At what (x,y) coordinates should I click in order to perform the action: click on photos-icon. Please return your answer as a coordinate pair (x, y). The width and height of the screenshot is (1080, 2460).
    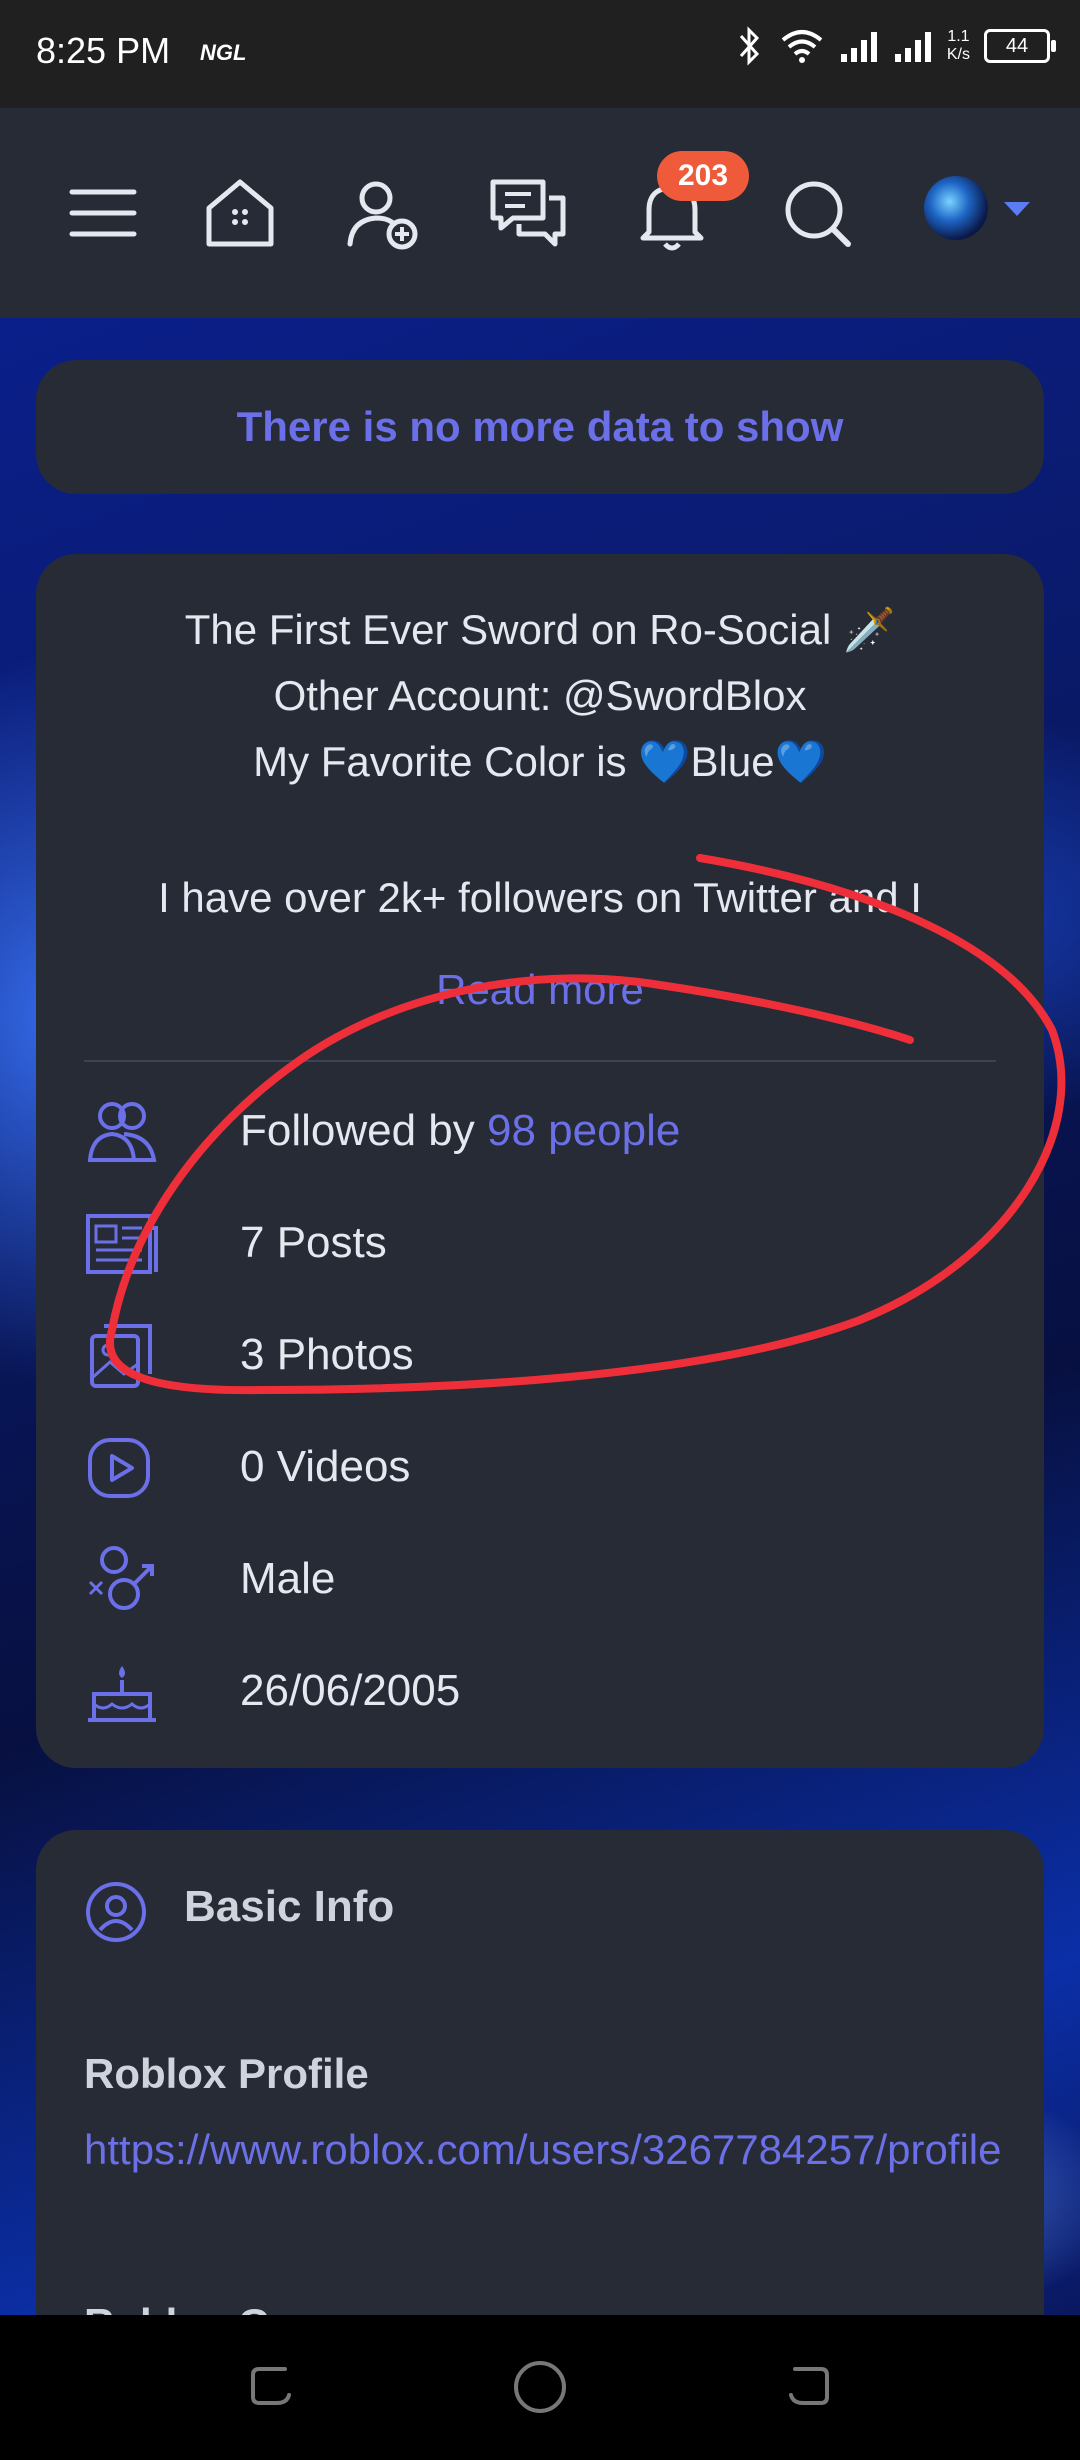
    Looking at the image, I should click on (122, 1356).